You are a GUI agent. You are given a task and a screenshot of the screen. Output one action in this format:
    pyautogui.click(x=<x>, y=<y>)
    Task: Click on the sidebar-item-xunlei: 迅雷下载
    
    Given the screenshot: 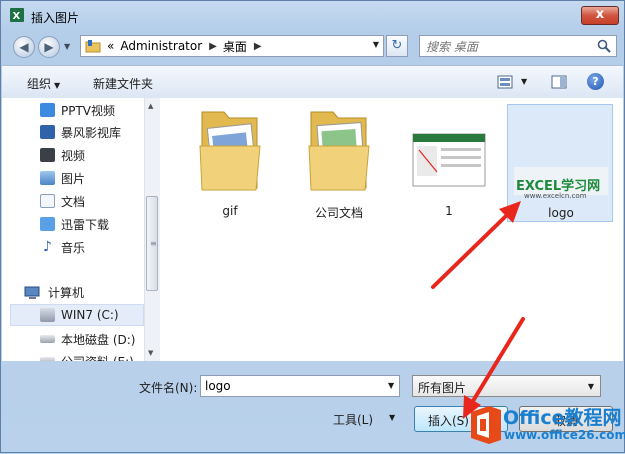 What is the action you would take?
    pyautogui.click(x=74, y=224)
    